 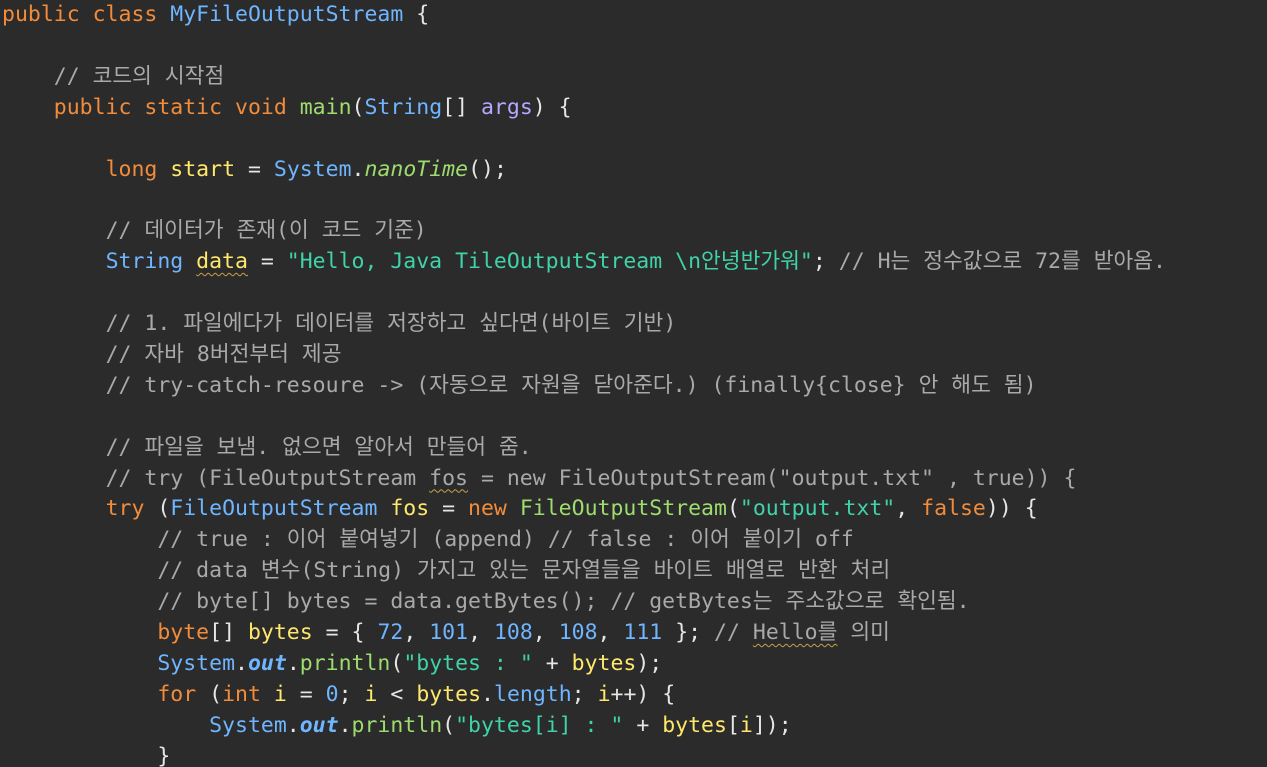 I want to click on code-token: +, so click(x=643, y=725).